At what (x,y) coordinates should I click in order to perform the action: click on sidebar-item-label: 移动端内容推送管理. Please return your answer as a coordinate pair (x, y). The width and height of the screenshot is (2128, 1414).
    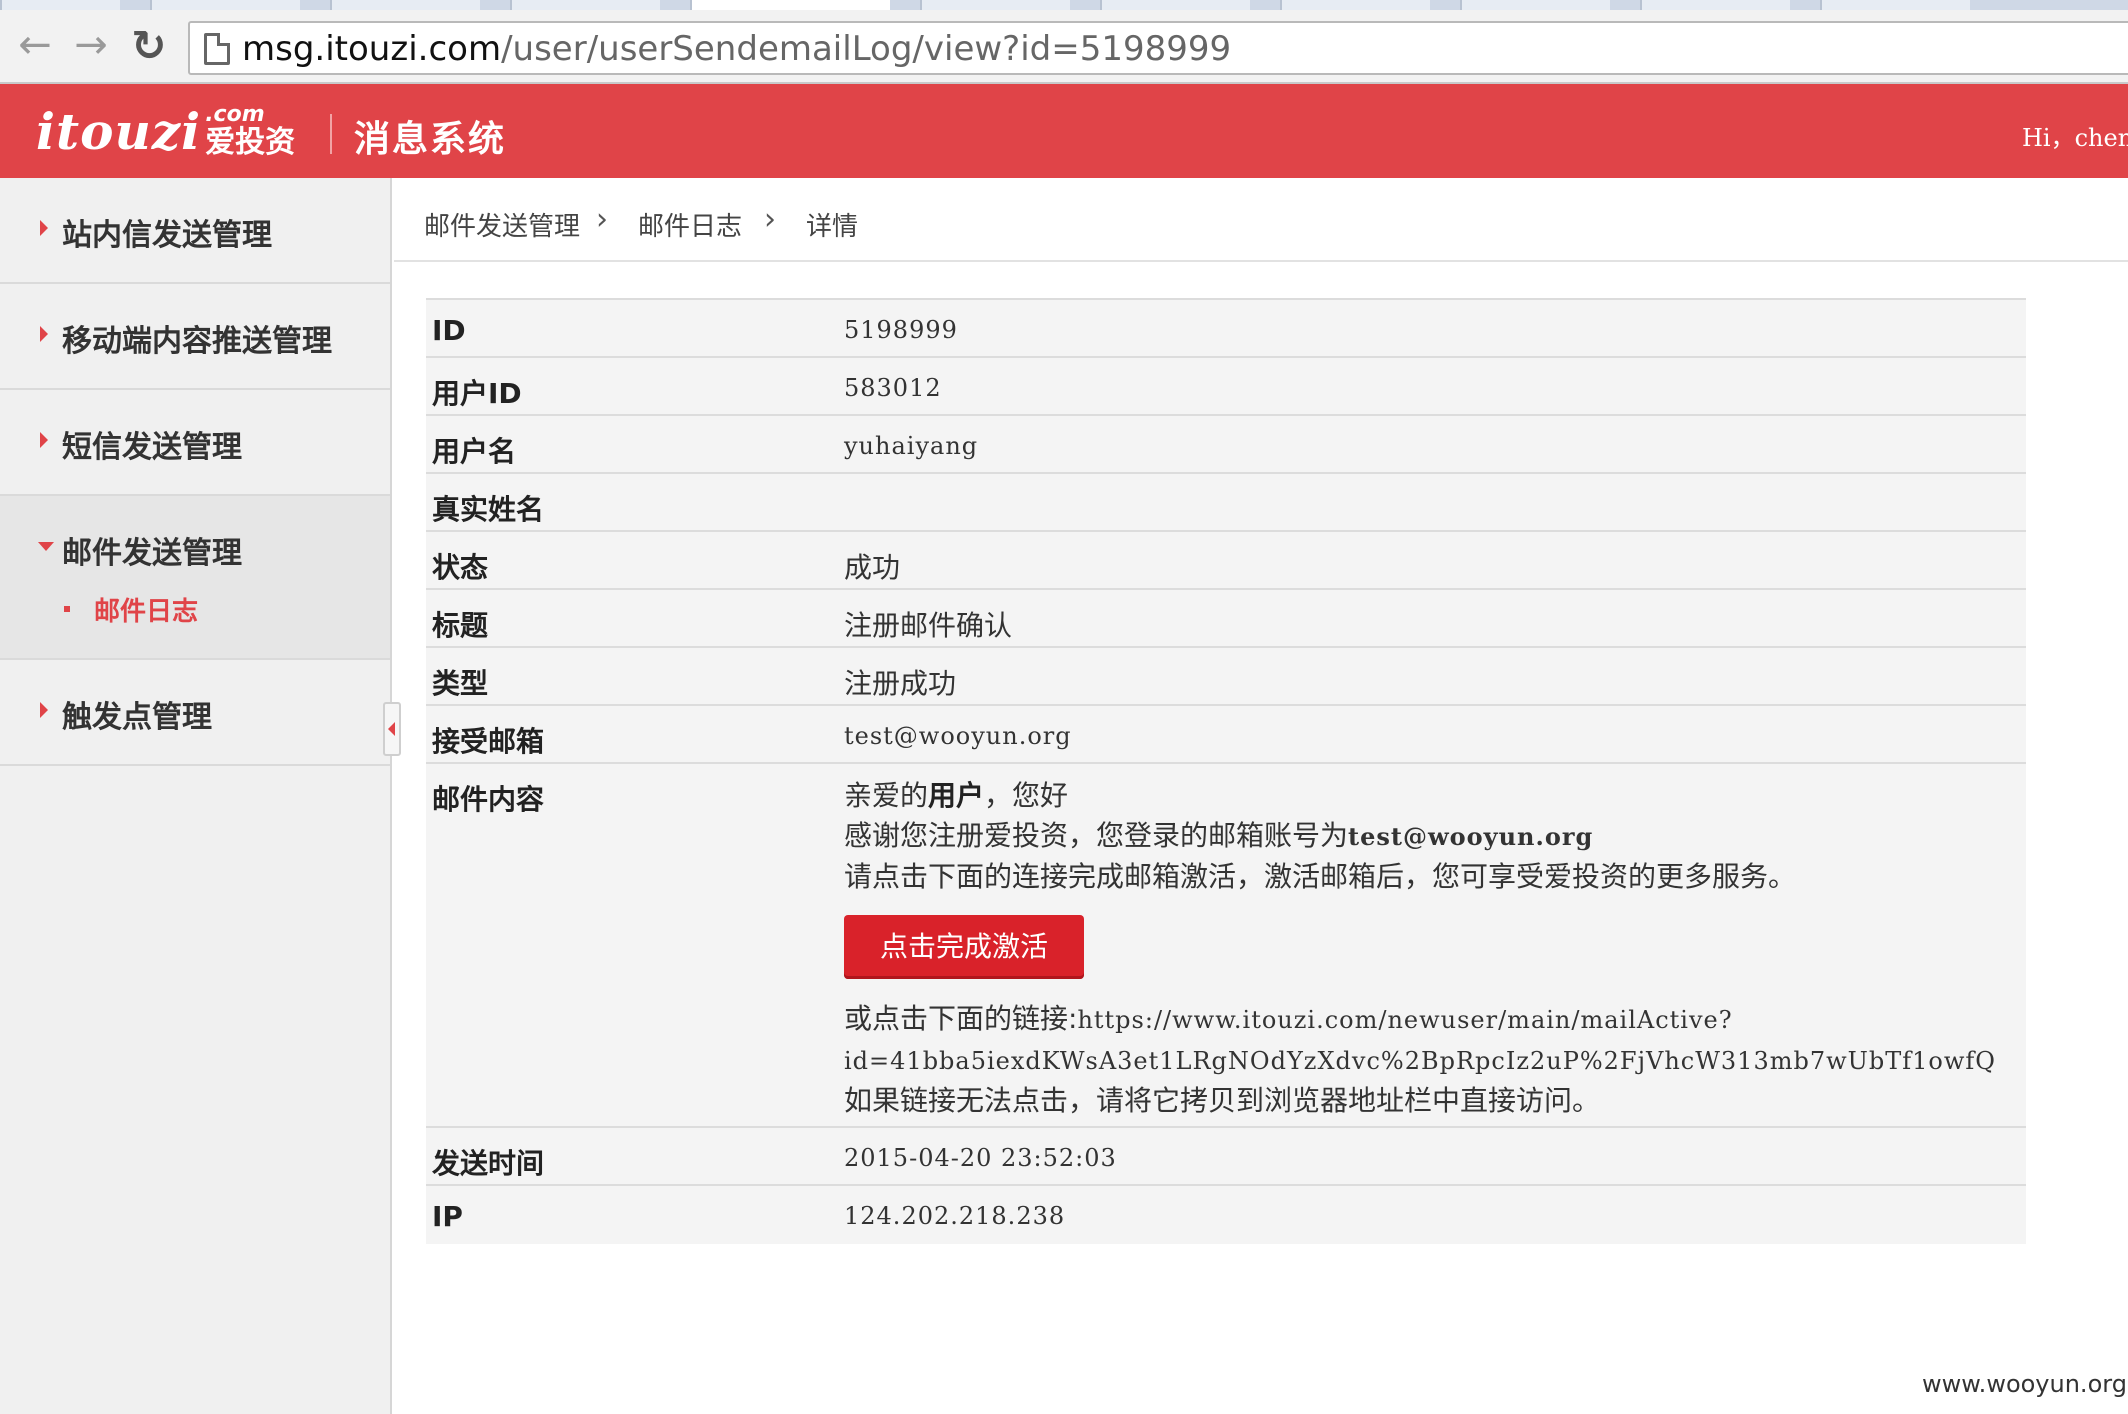
    Looking at the image, I should click on (197, 341).